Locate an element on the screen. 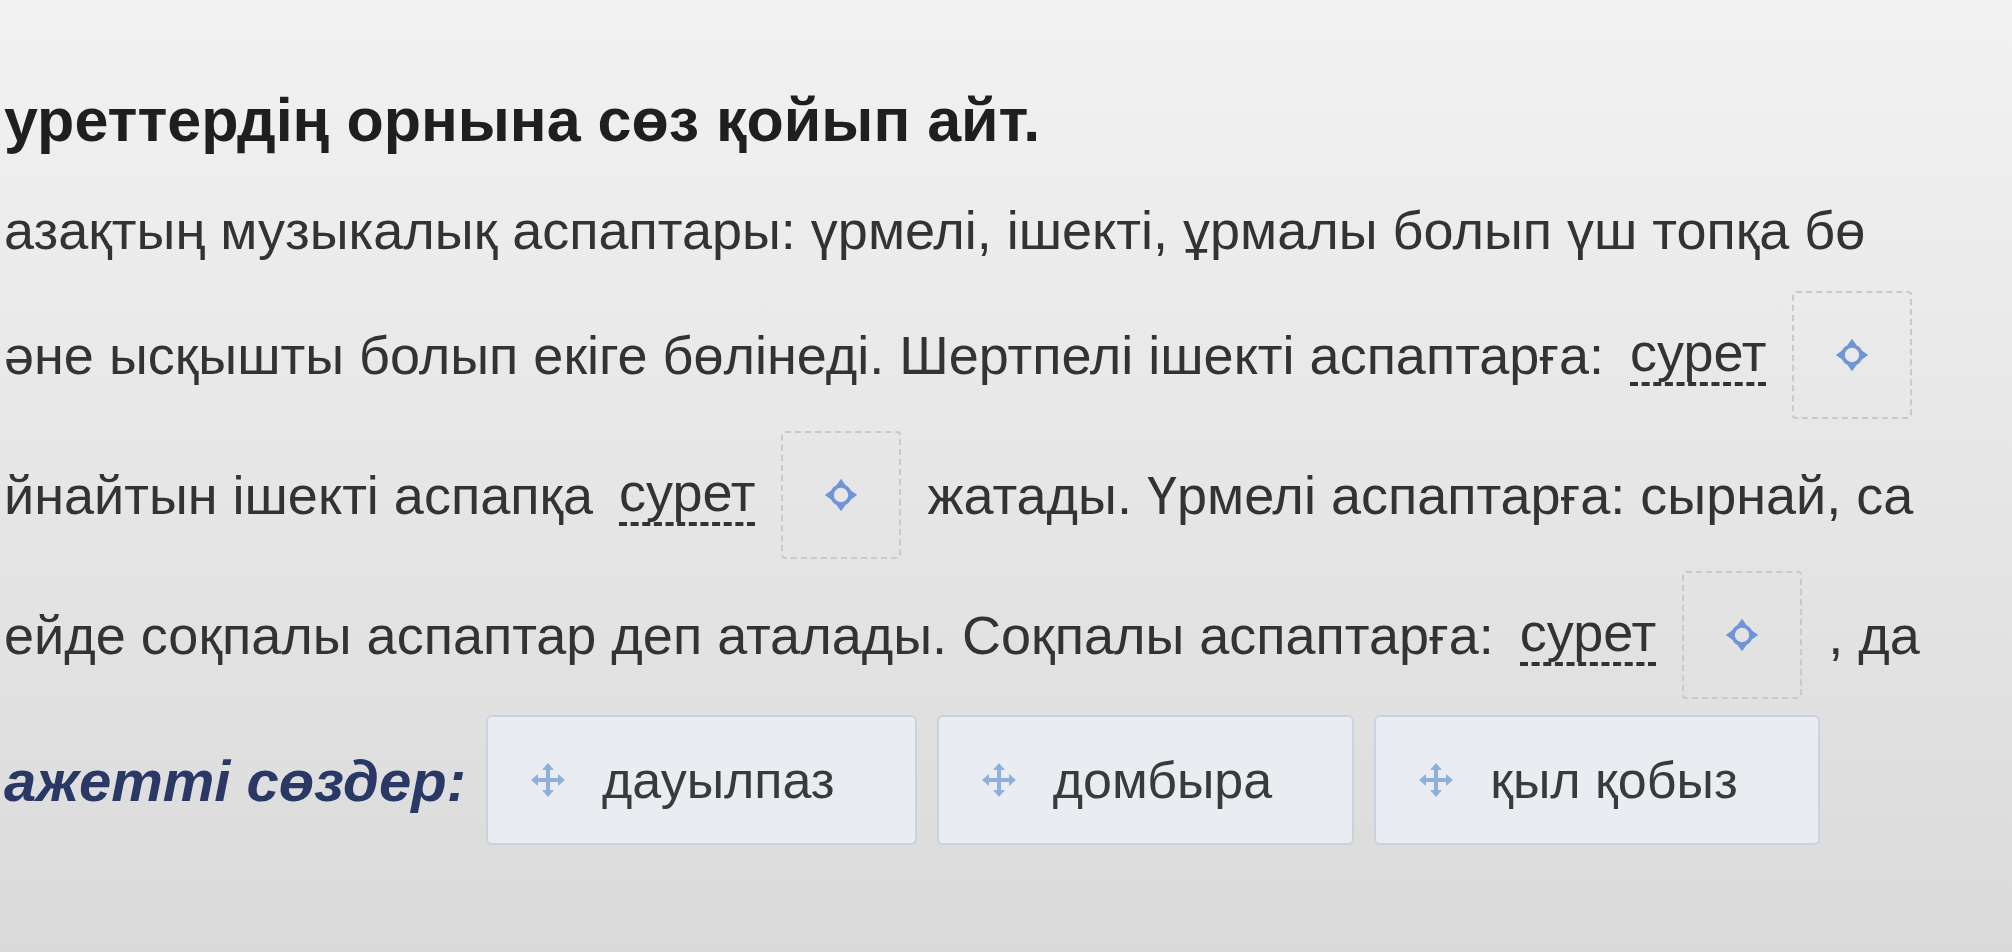  exercise-text: йнайтын ішекті аспапқа is located at coordinates (299, 495).